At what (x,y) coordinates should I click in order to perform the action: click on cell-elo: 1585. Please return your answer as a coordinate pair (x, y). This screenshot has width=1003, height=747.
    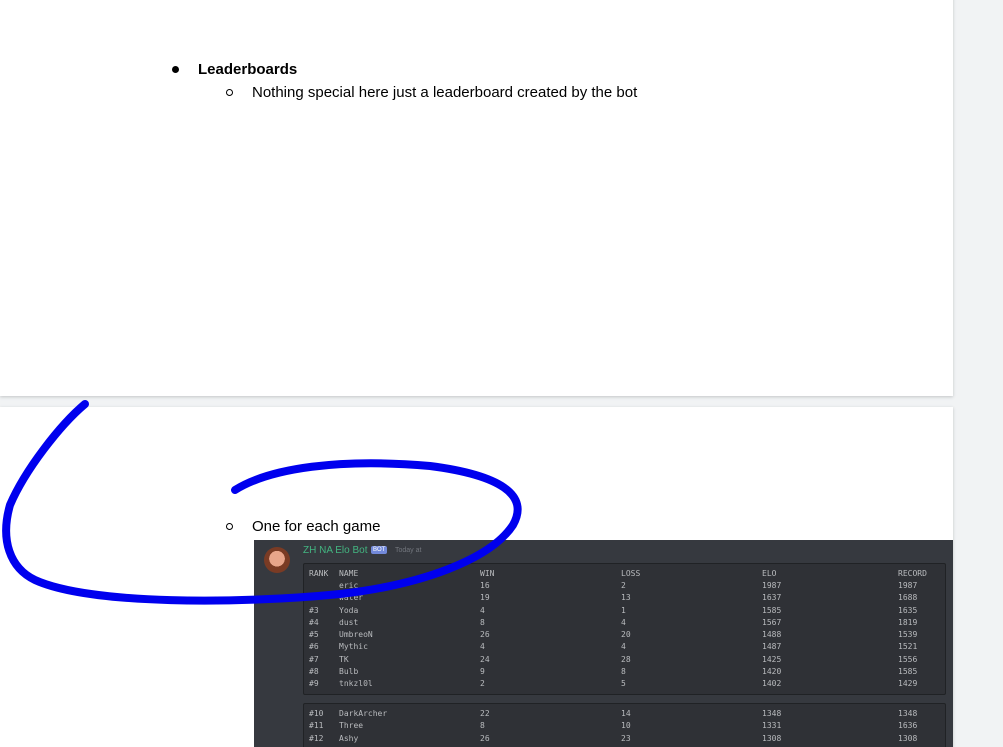
    Looking at the image, I should click on (772, 610).